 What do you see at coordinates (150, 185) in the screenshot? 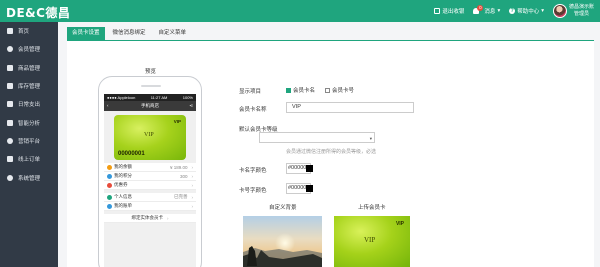
I see `list-item: 优惠券 ›` at bounding box center [150, 185].